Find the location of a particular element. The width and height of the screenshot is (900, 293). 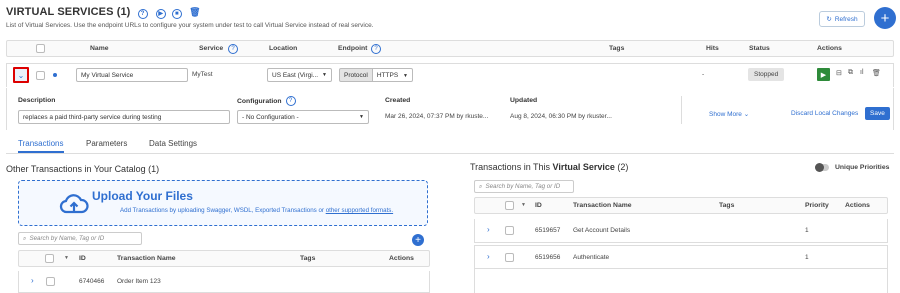

transaction-id: 6519657 is located at coordinates (548, 230).